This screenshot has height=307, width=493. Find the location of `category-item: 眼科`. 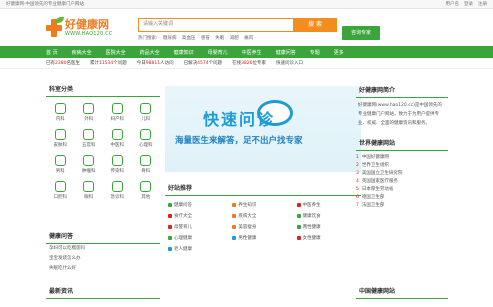

category-item: 眼科 is located at coordinates (89, 190).